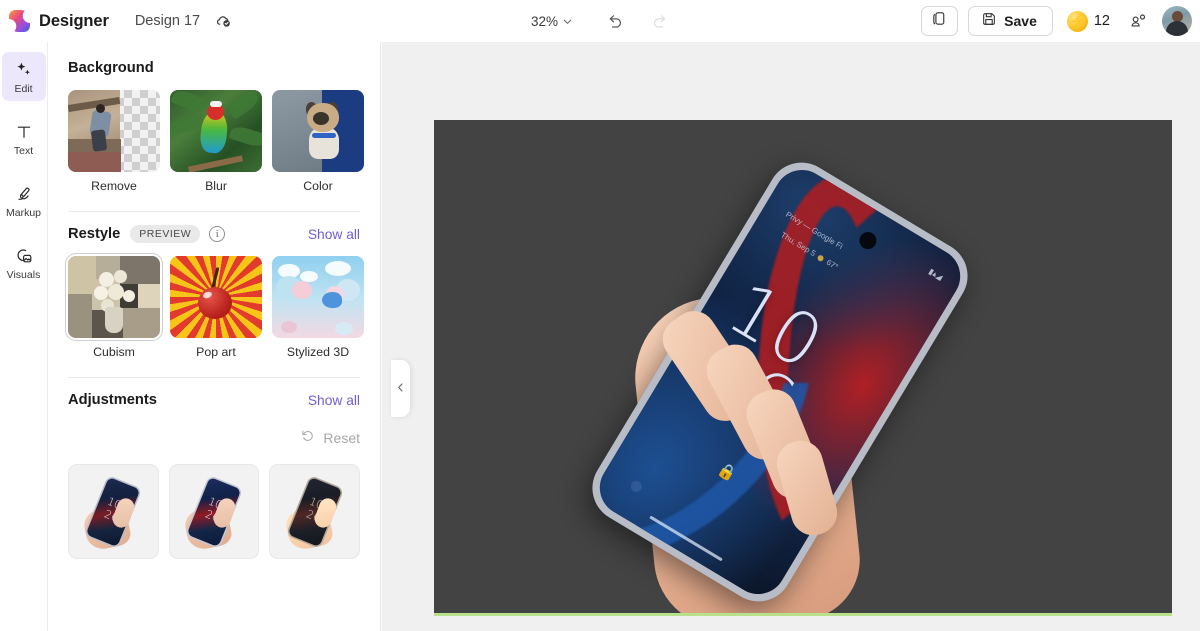 Image resolution: width=1200 pixels, height=631 pixels. What do you see at coordinates (116, 21) in the screenshot?
I see `brand-group: Designer Design 17` at bounding box center [116, 21].